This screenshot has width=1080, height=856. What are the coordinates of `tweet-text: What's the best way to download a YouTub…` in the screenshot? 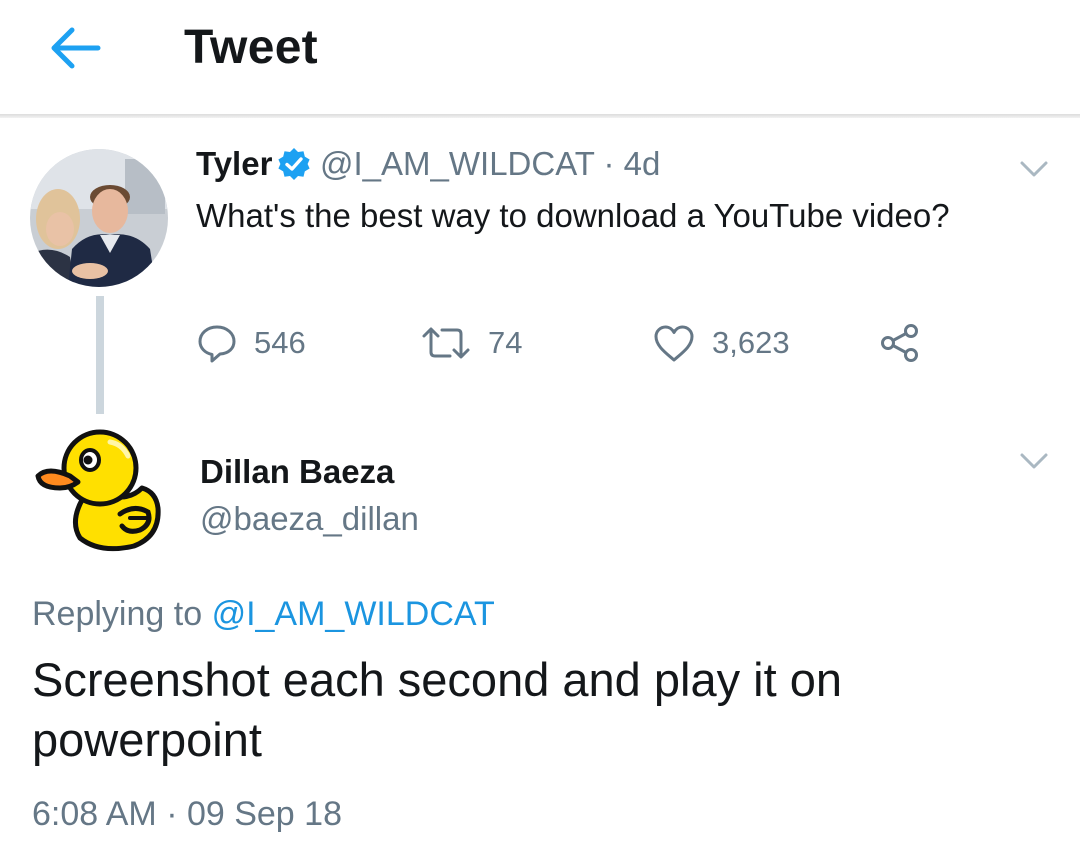 It's located at (573, 215).